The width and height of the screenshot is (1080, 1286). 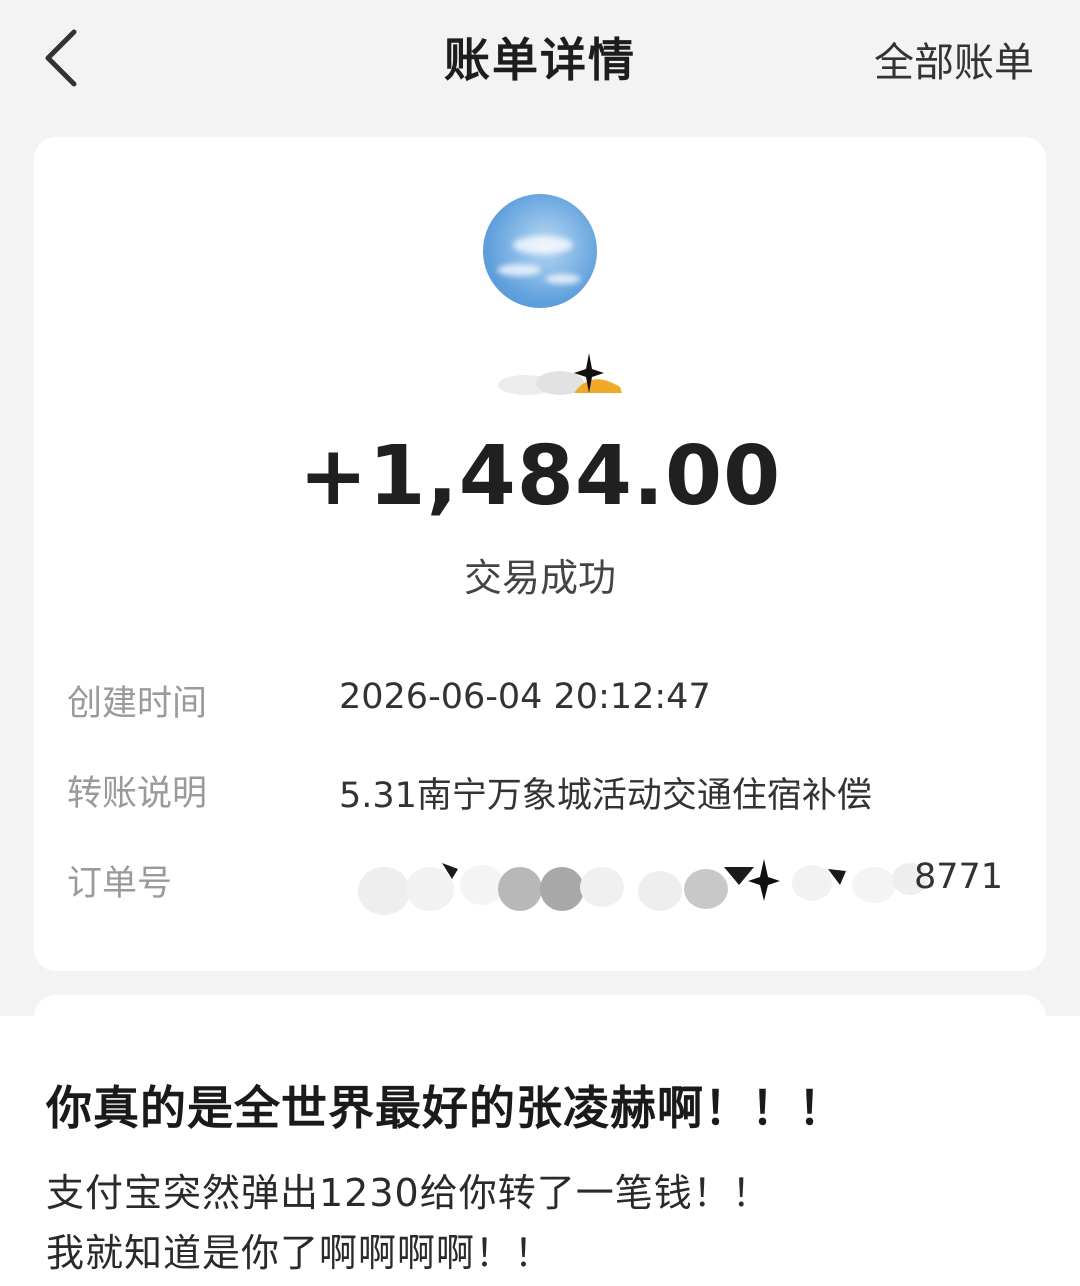 What do you see at coordinates (540, 251) in the screenshot?
I see `avatar` at bounding box center [540, 251].